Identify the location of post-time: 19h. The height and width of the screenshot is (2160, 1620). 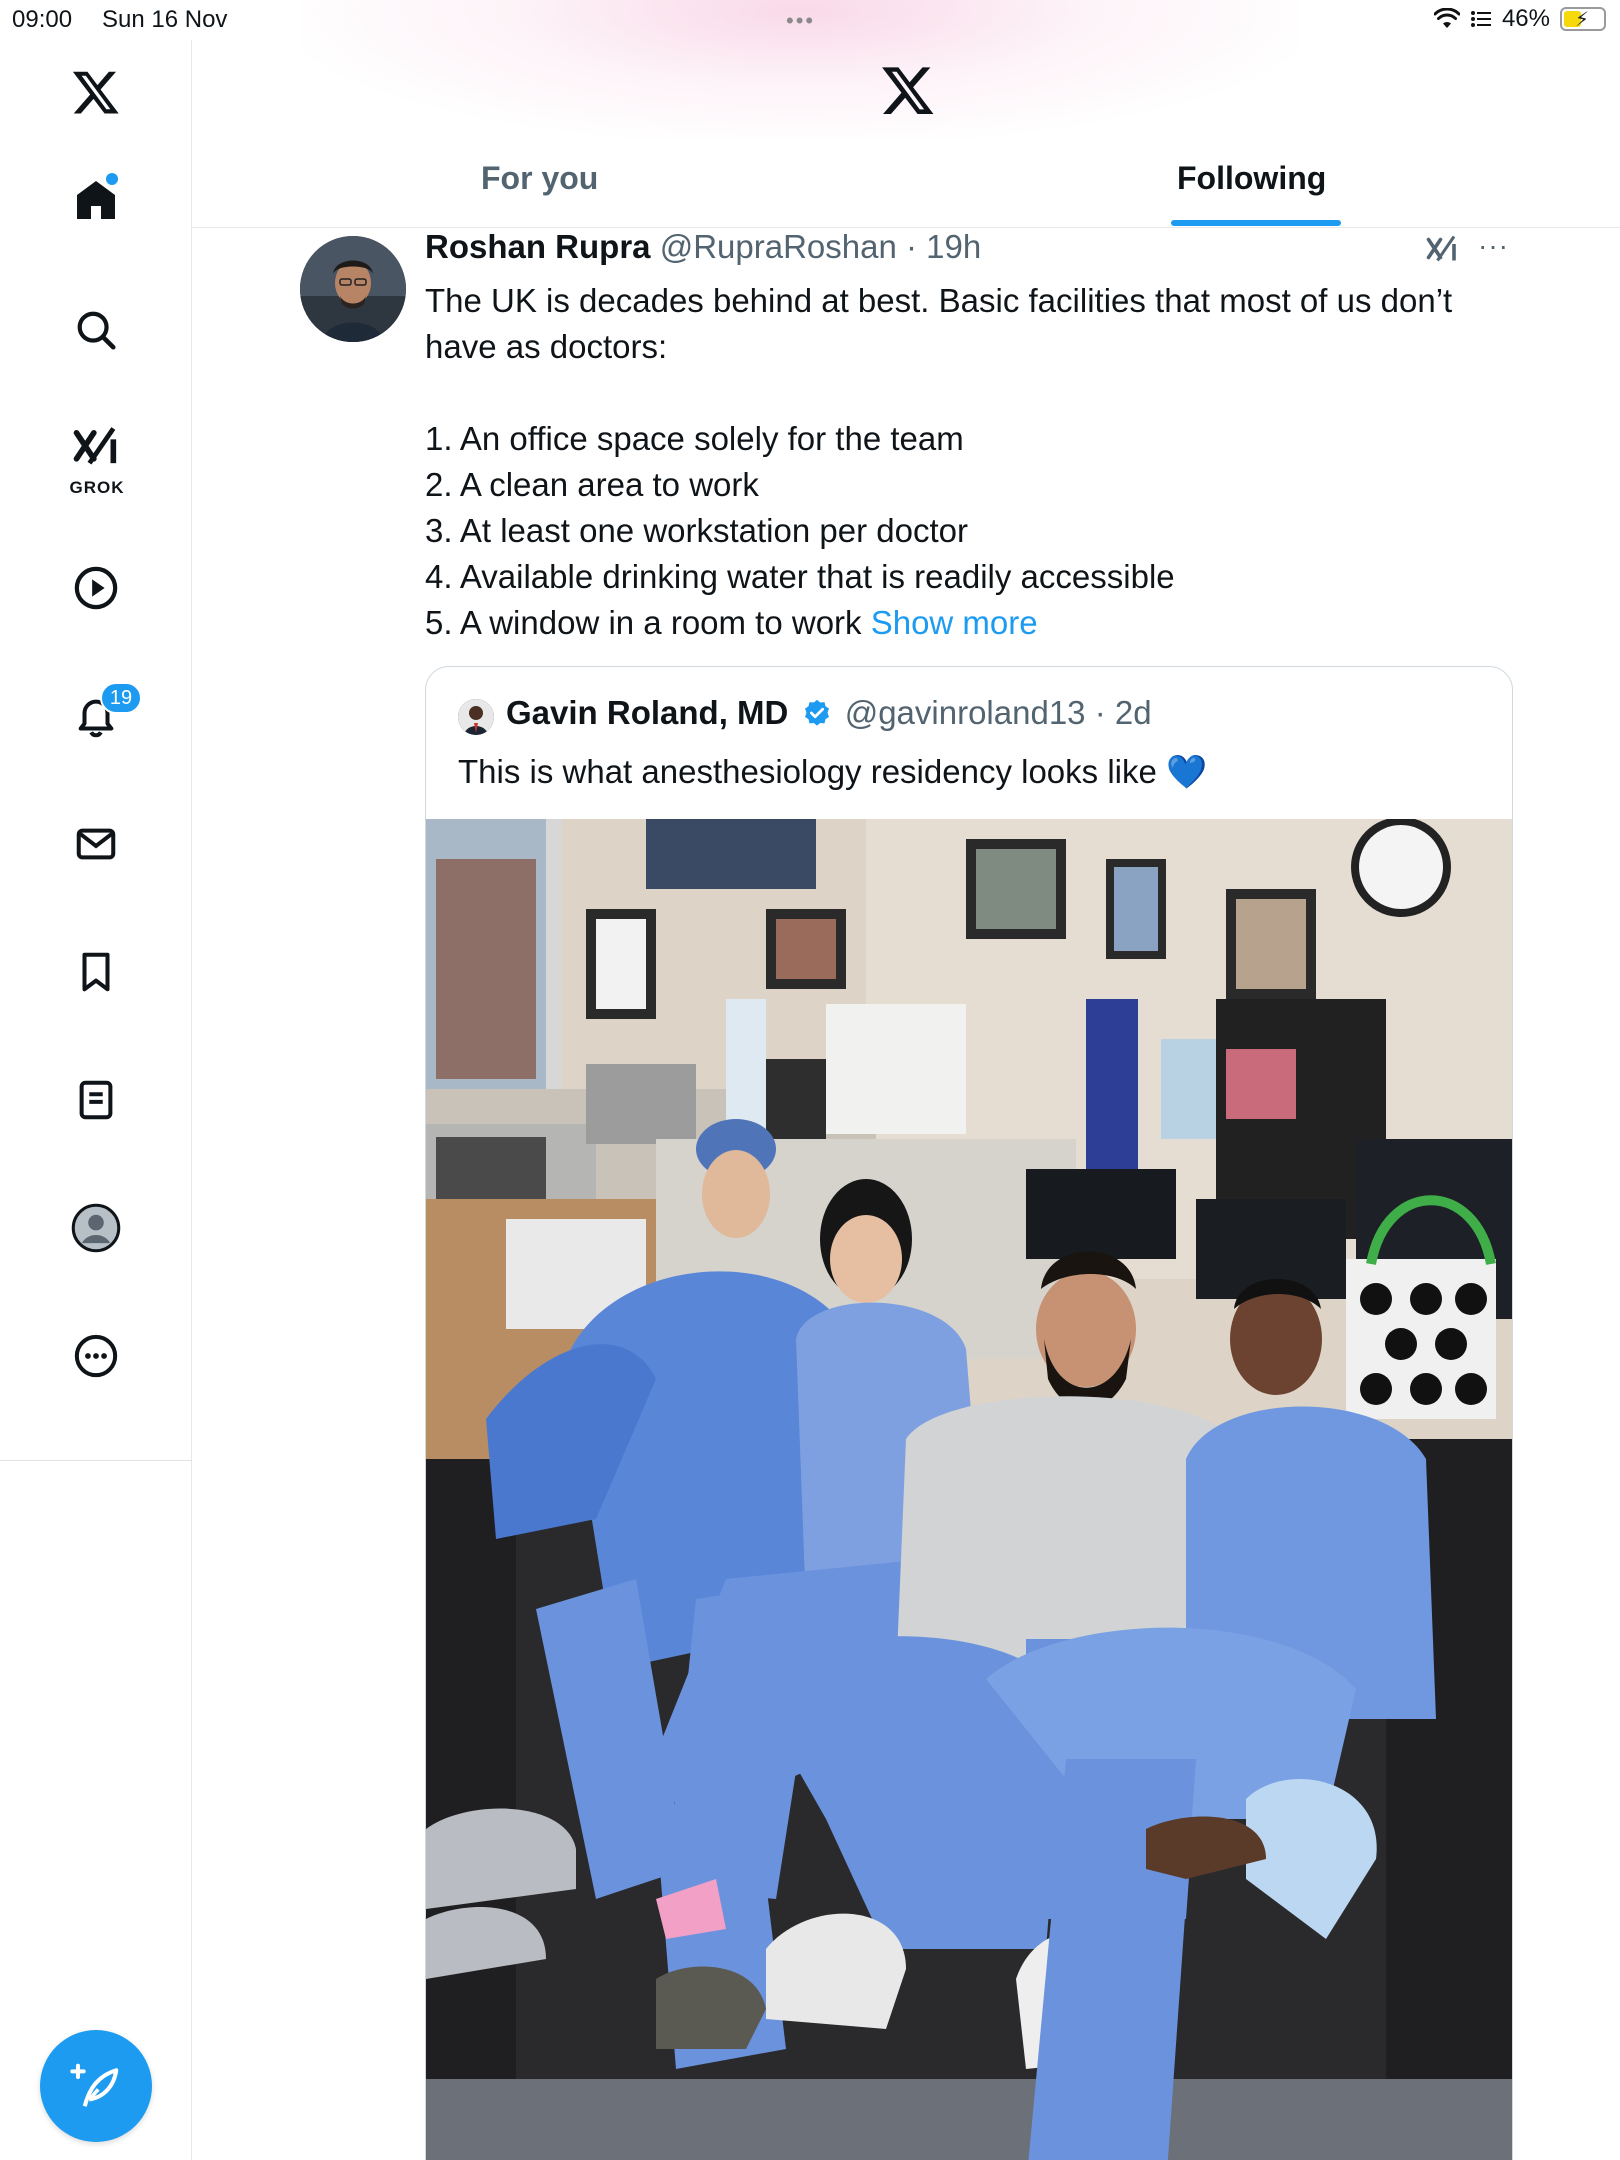
(953, 246).